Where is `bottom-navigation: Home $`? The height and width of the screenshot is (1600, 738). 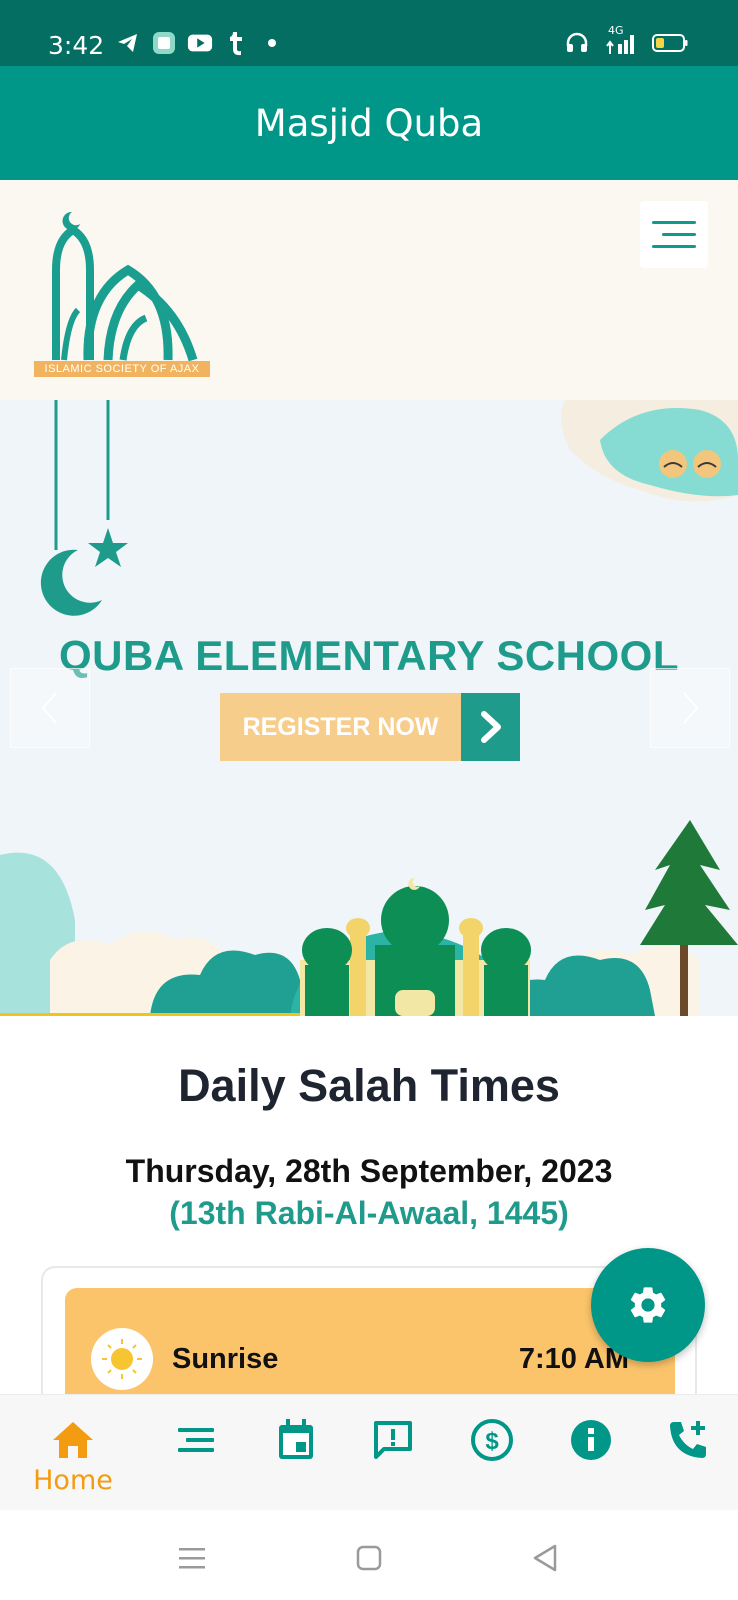 bottom-navigation: Home $ is located at coordinates (369, 1452).